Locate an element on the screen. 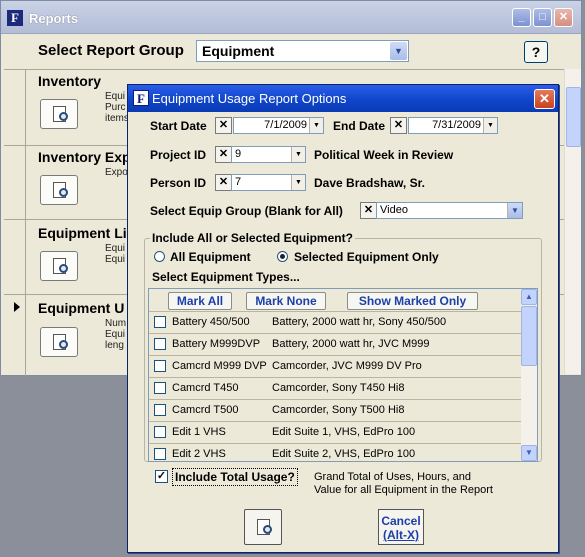  report-group-select: Equipment ▼ is located at coordinates (302, 51).